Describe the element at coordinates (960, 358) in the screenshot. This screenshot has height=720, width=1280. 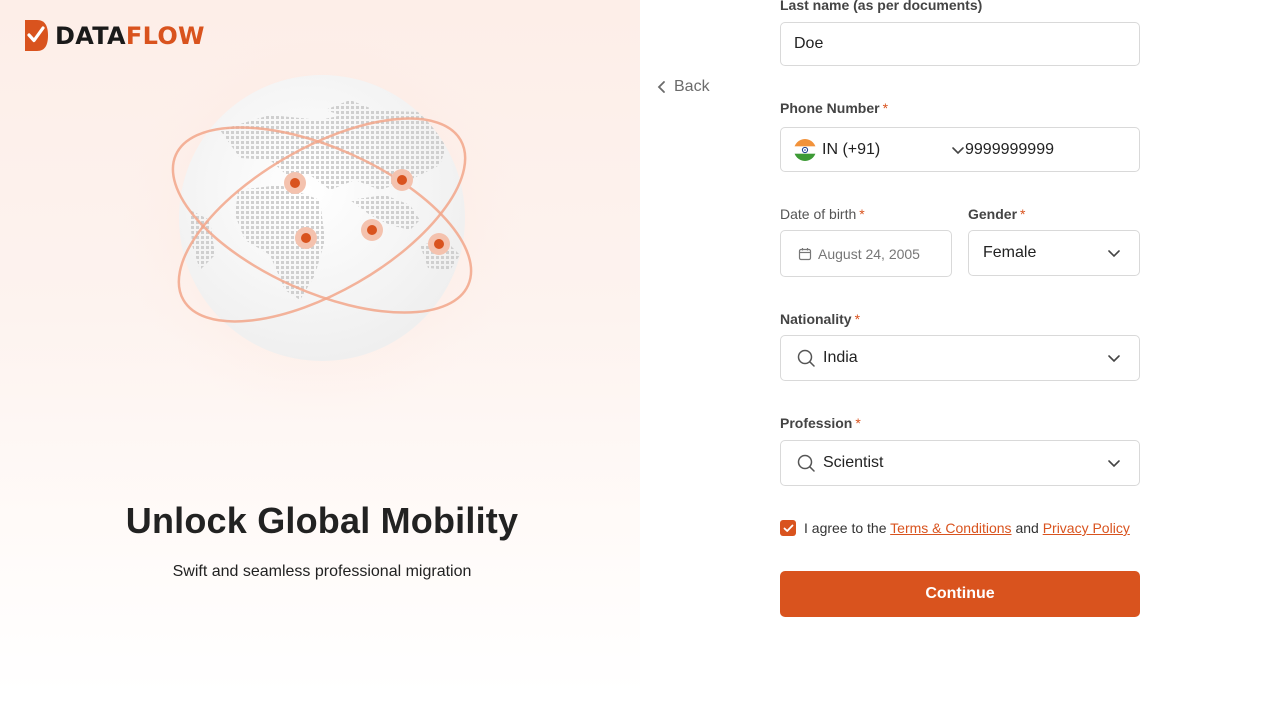
I see `nationality-select: India` at that location.